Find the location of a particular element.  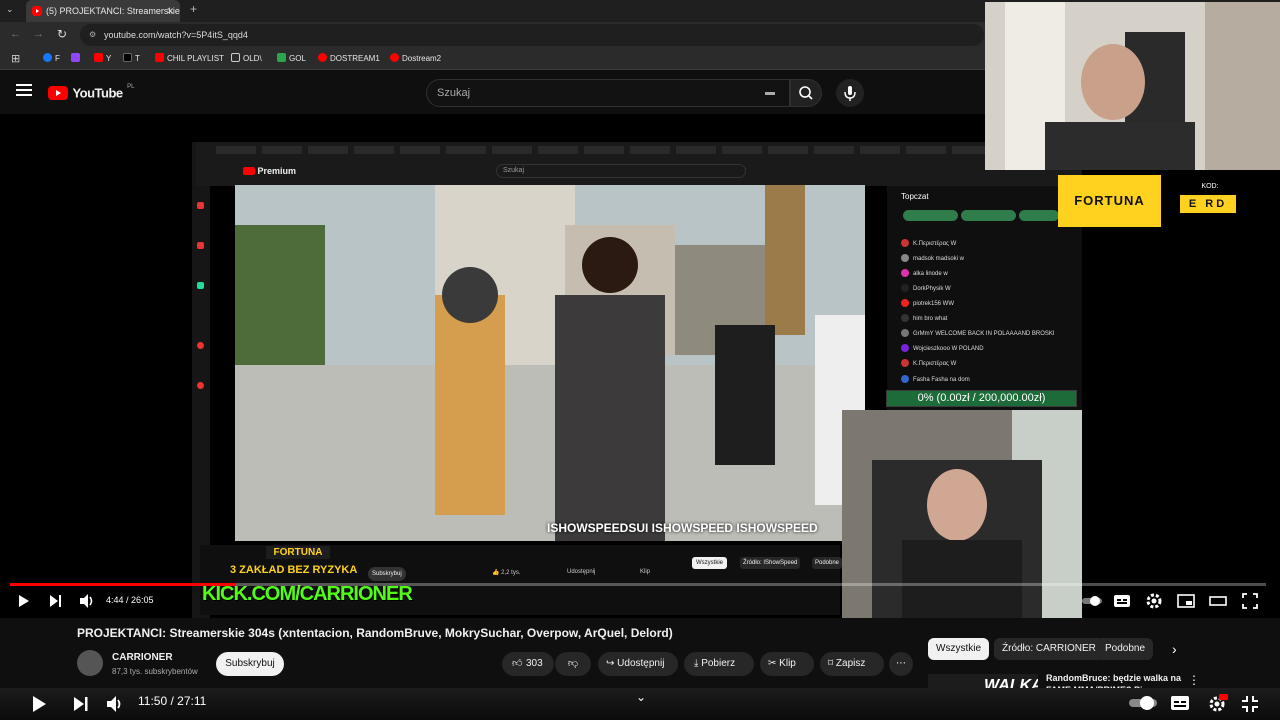

outer-expand-chevron-icon: ⌄ is located at coordinates (641, 697).